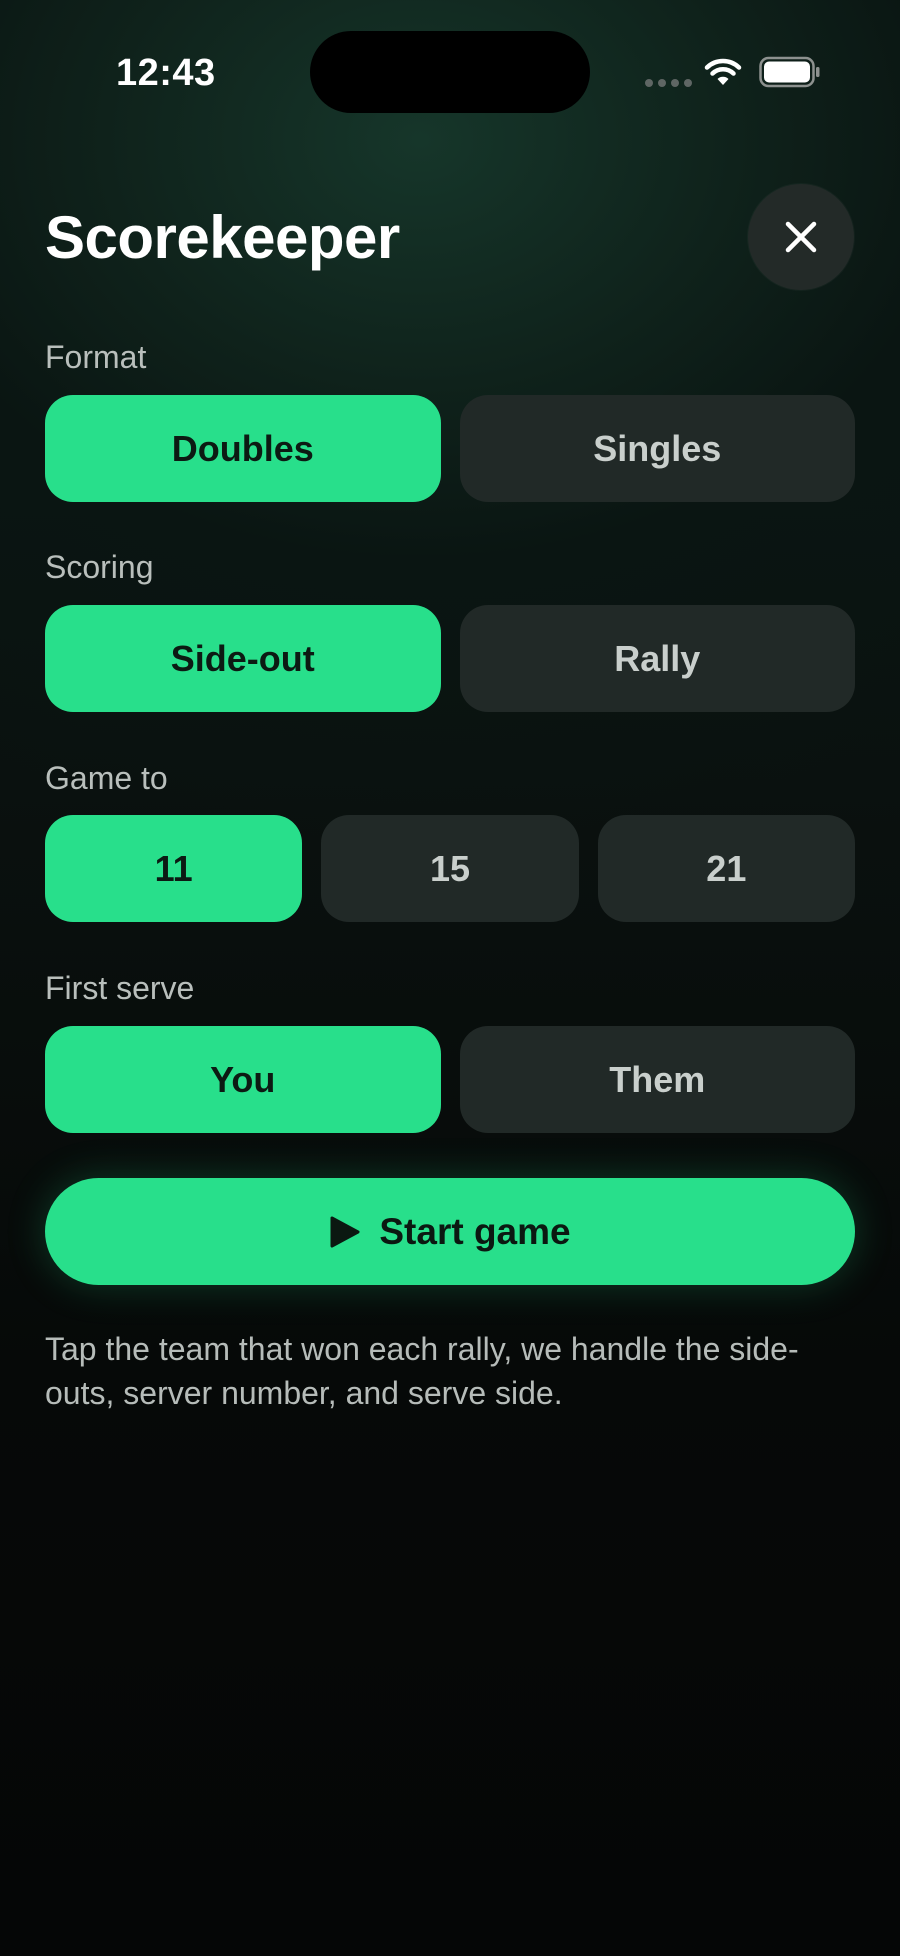 Image resolution: width=900 pixels, height=1956 pixels. I want to click on start-game-button: Start game, so click(450, 1231).